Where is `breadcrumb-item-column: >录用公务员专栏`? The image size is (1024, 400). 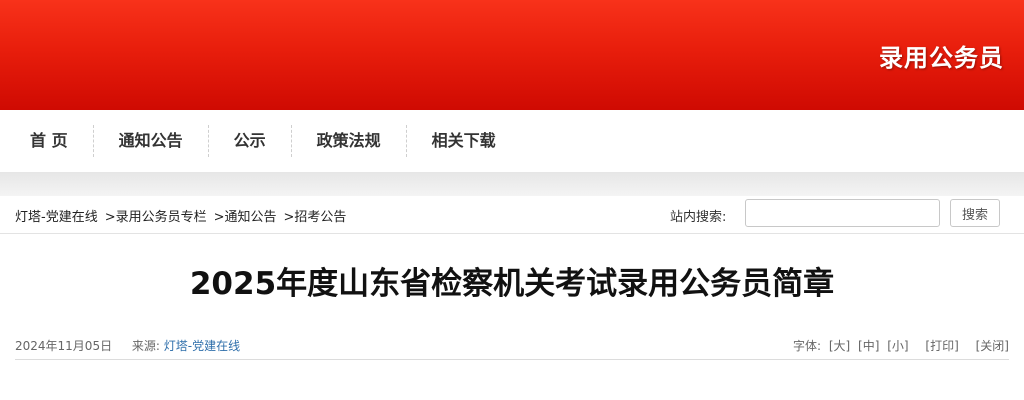
breadcrumb-item-column: >录用公务员专栏 is located at coordinates (156, 217).